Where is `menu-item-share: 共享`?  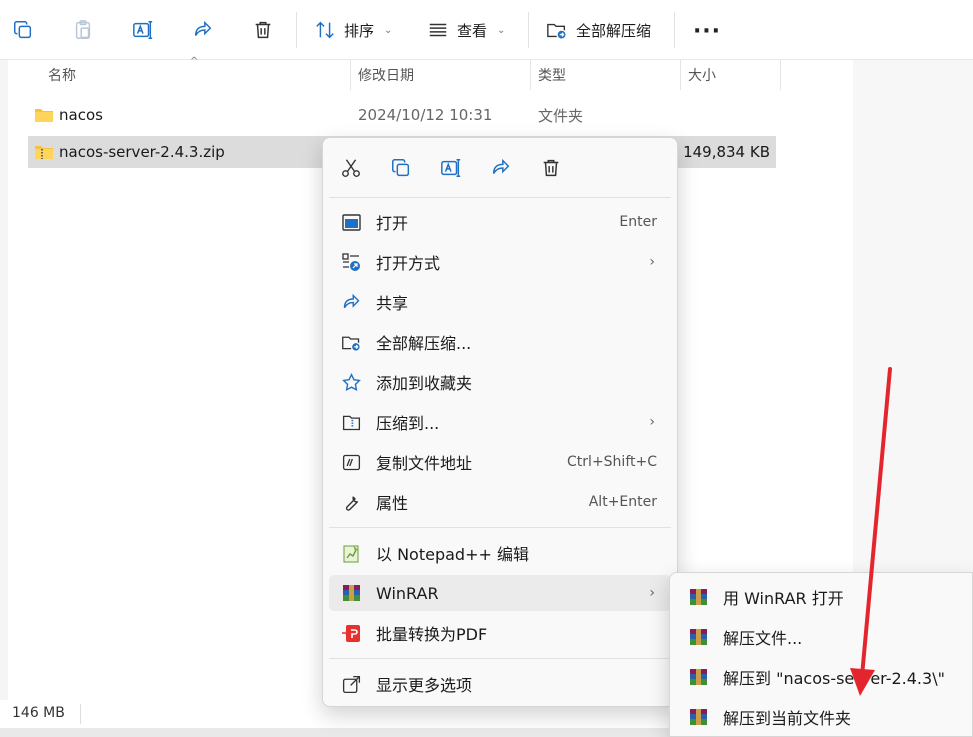 menu-item-share: 共享 is located at coordinates (500, 302).